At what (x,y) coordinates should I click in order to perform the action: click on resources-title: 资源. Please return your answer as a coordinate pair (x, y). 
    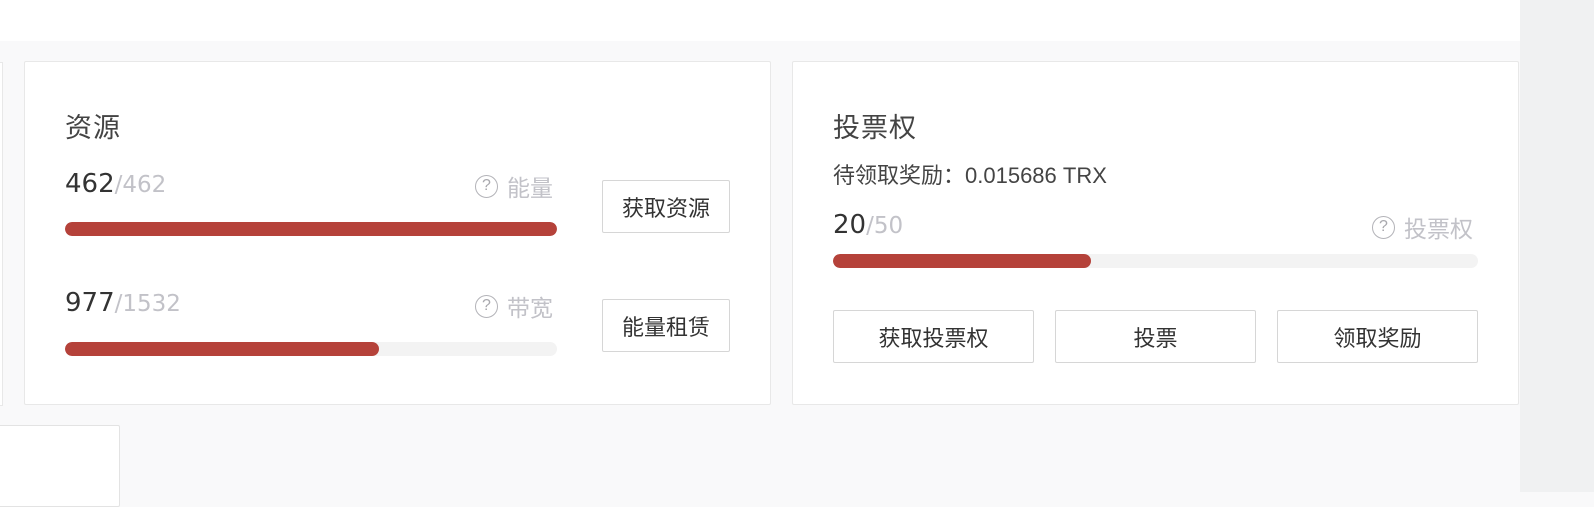
    Looking at the image, I should click on (93, 128).